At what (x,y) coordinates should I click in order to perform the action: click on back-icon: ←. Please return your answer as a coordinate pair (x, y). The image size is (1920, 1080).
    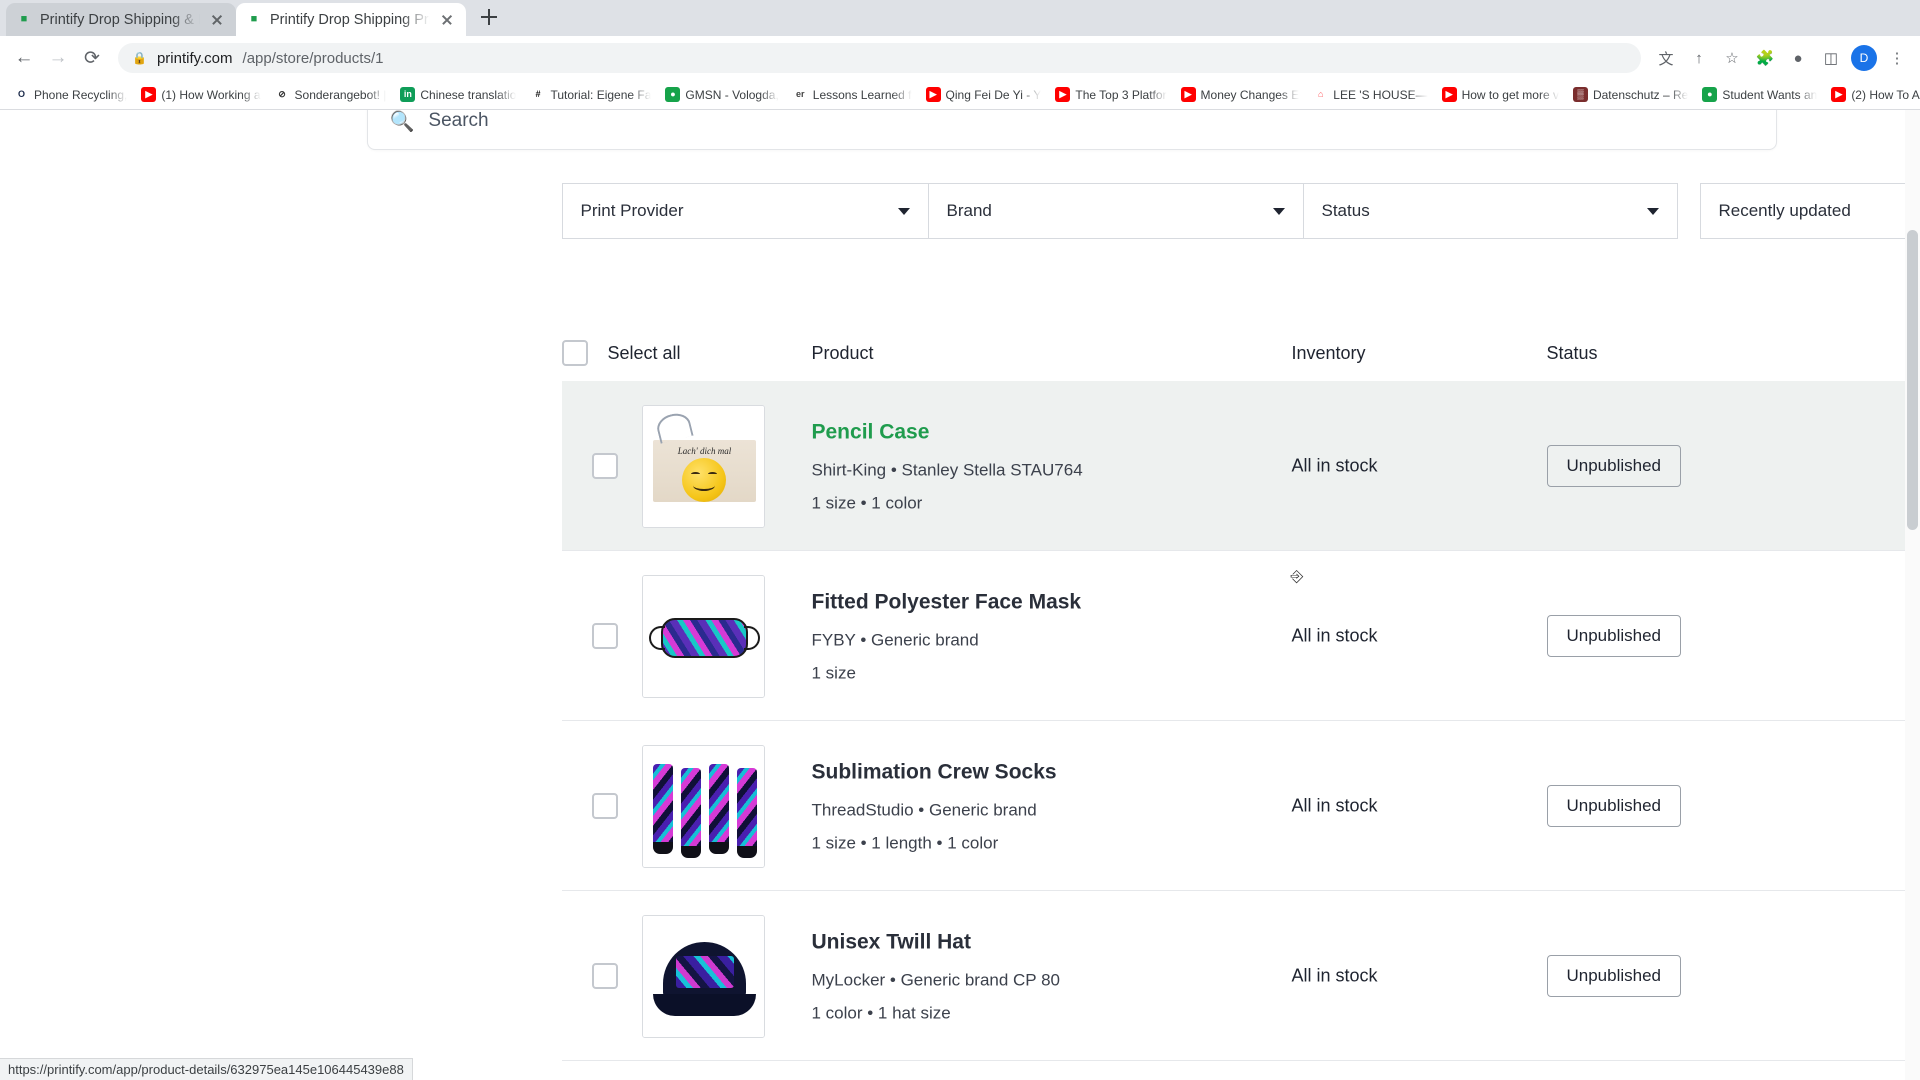
    Looking at the image, I should click on (24, 58).